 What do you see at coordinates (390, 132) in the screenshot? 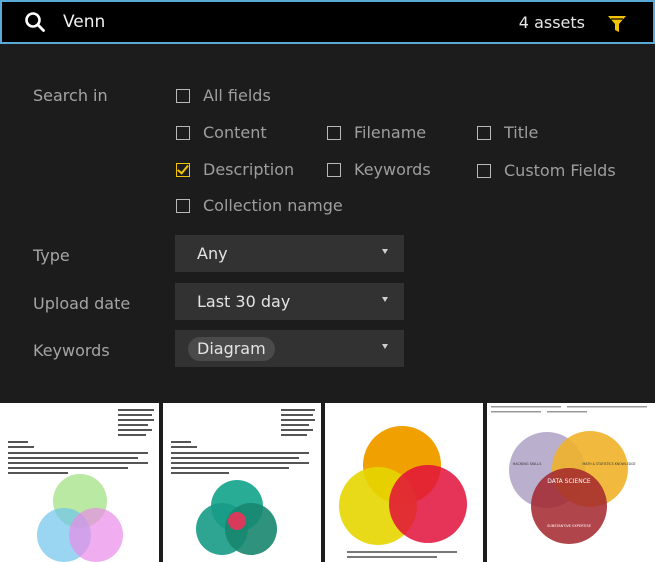
I see `checkbox-label: Filename` at bounding box center [390, 132].